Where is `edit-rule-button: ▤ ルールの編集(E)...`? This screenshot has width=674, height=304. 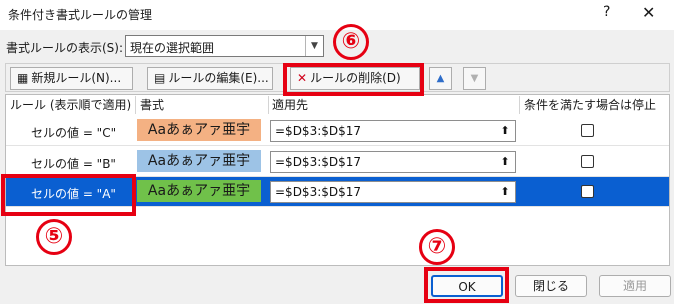 edit-rule-button: ▤ ルールの編集(E)... is located at coordinates (210, 78).